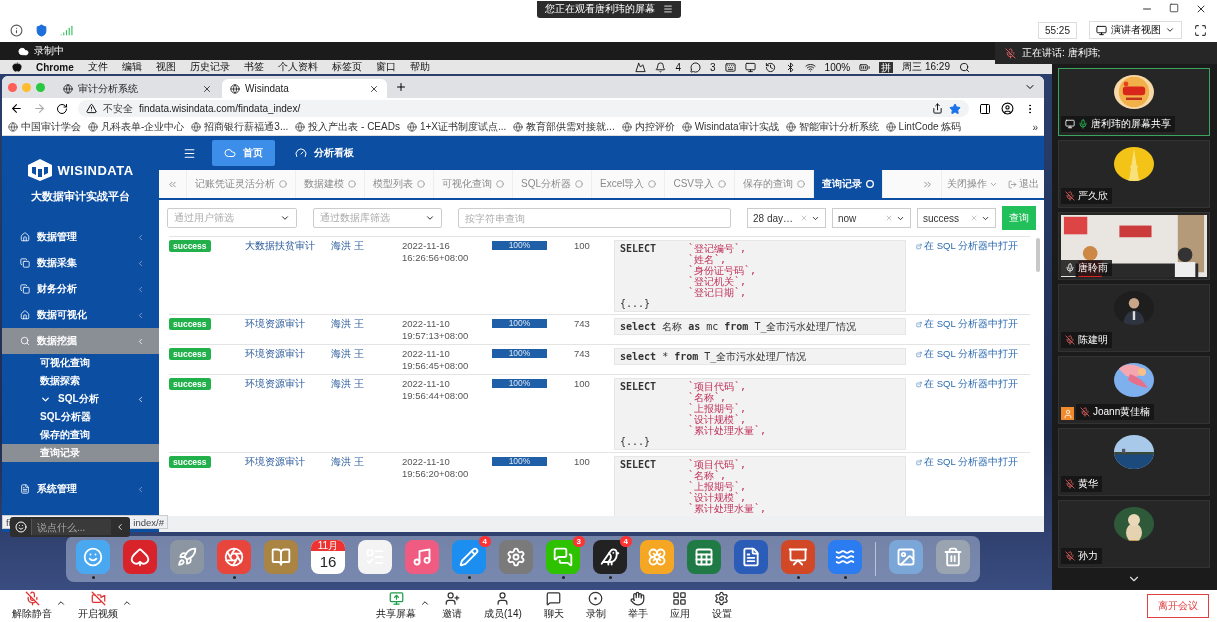 This screenshot has height=622, width=1217. Describe the element at coordinates (637, 606) in the screenshot. I see `toolbar-button: 举手` at that location.